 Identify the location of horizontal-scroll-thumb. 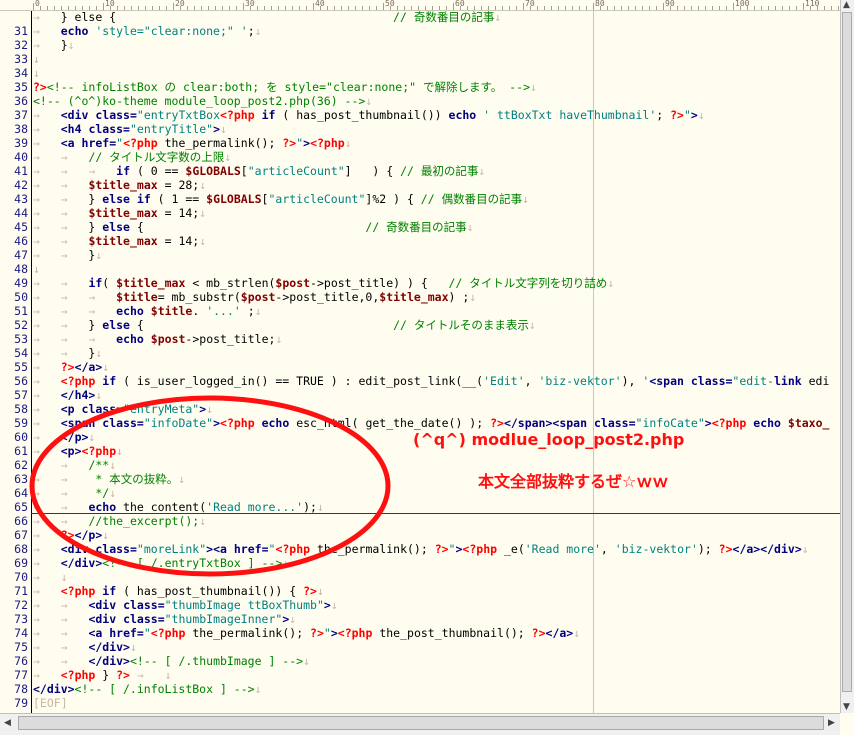
(421, 723).